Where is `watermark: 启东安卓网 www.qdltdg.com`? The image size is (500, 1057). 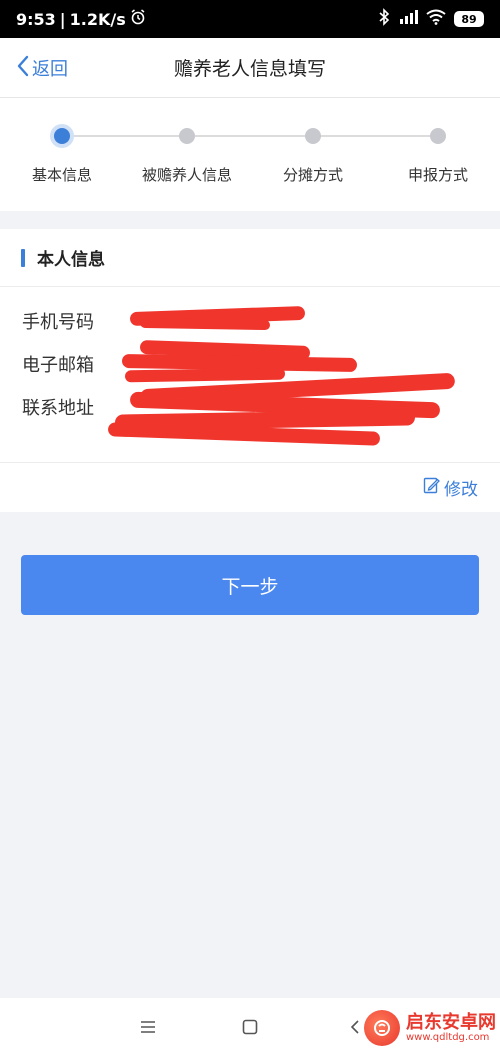
watermark: 启东安卓网 www.qdltdg.com is located at coordinates (430, 1028).